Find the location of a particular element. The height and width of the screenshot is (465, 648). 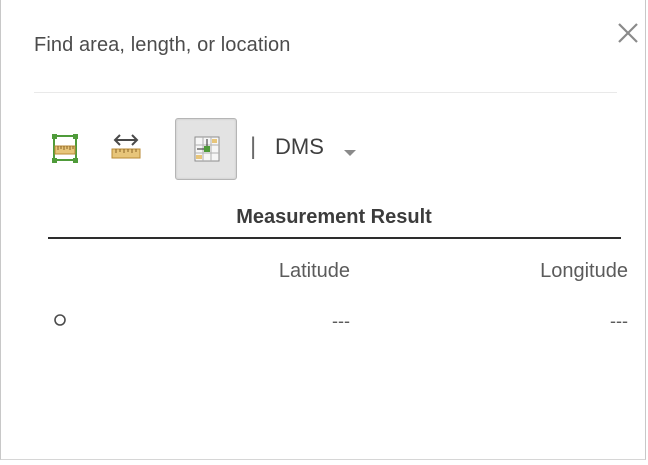

header-divider is located at coordinates (325, 92).